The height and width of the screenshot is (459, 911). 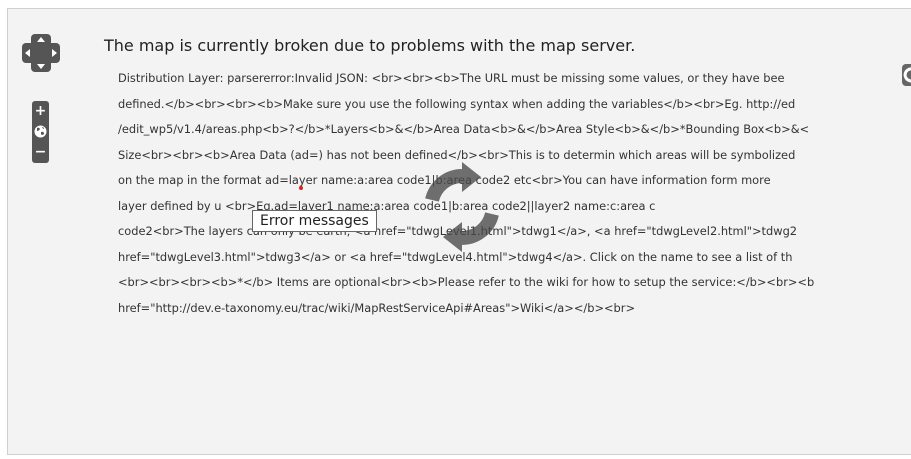 What do you see at coordinates (40, 111) in the screenshot?
I see `zoom-in-button: +` at bounding box center [40, 111].